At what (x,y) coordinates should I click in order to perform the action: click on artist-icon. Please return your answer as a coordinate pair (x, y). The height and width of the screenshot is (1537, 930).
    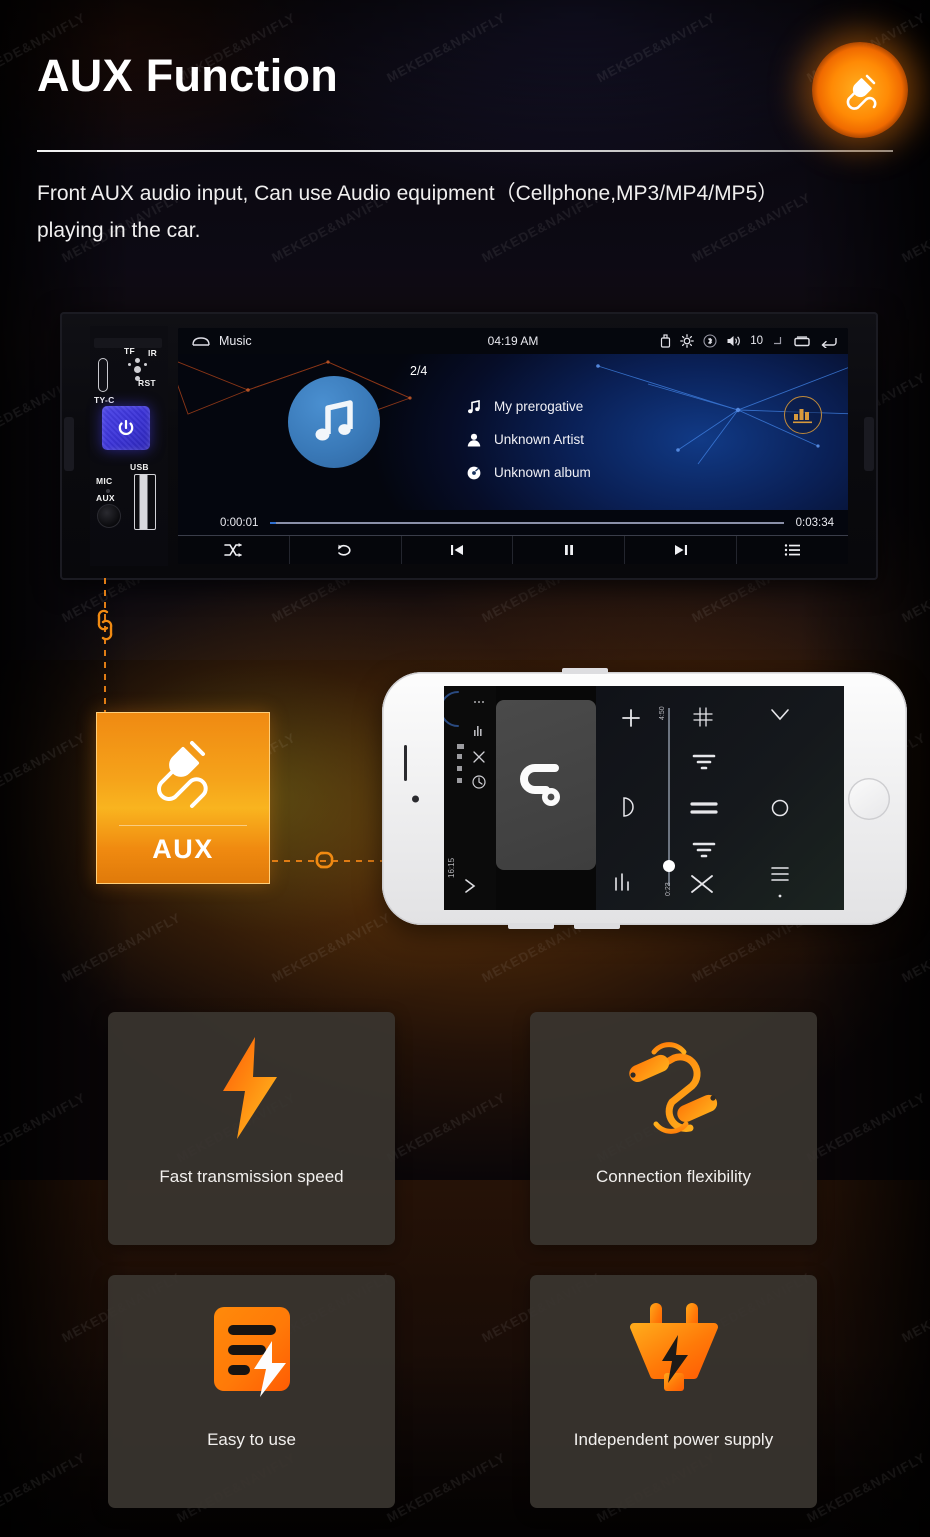
    Looking at the image, I should click on (474, 440).